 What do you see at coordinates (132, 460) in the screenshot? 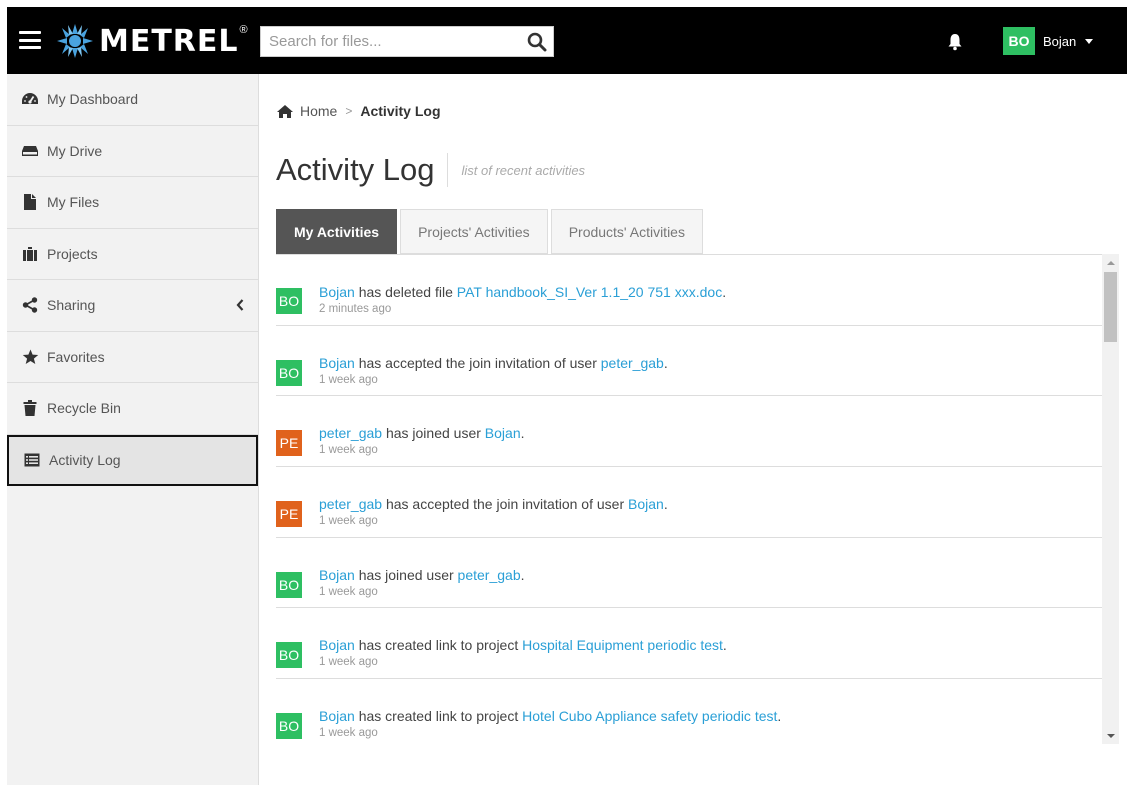
I see `sidebar-item-activity-log: Activity Log` at bounding box center [132, 460].